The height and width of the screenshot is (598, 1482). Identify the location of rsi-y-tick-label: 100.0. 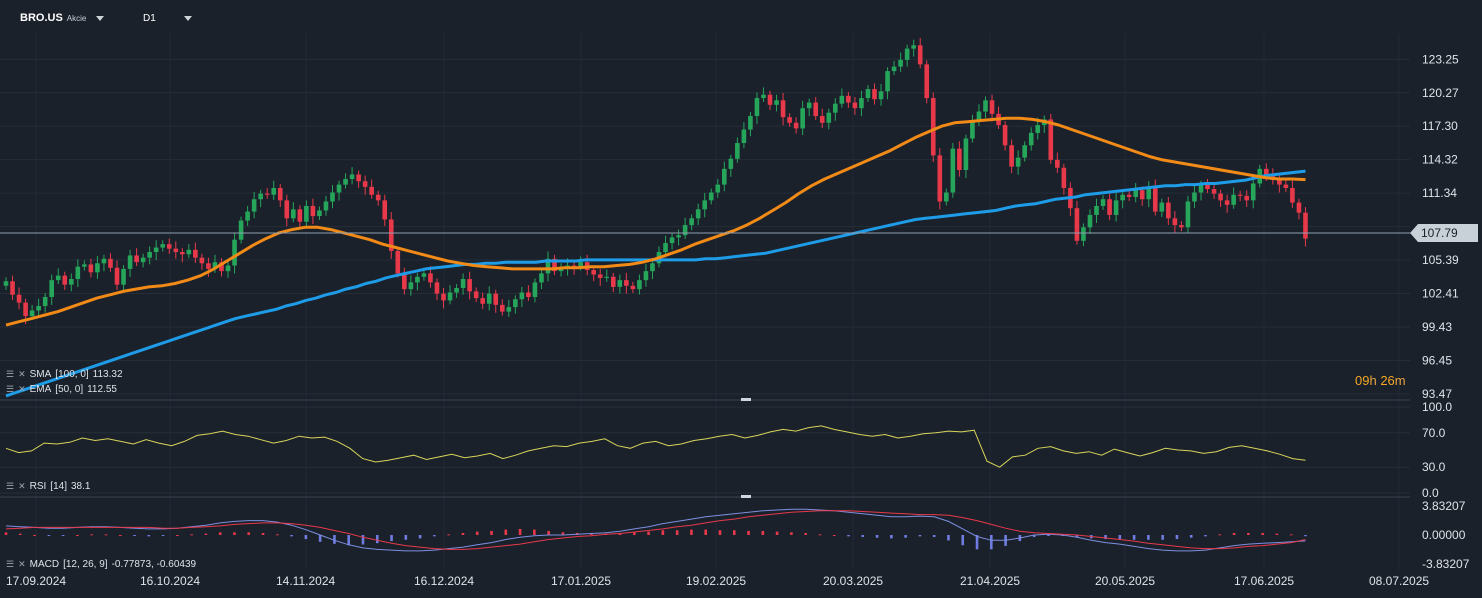
(1437, 407).